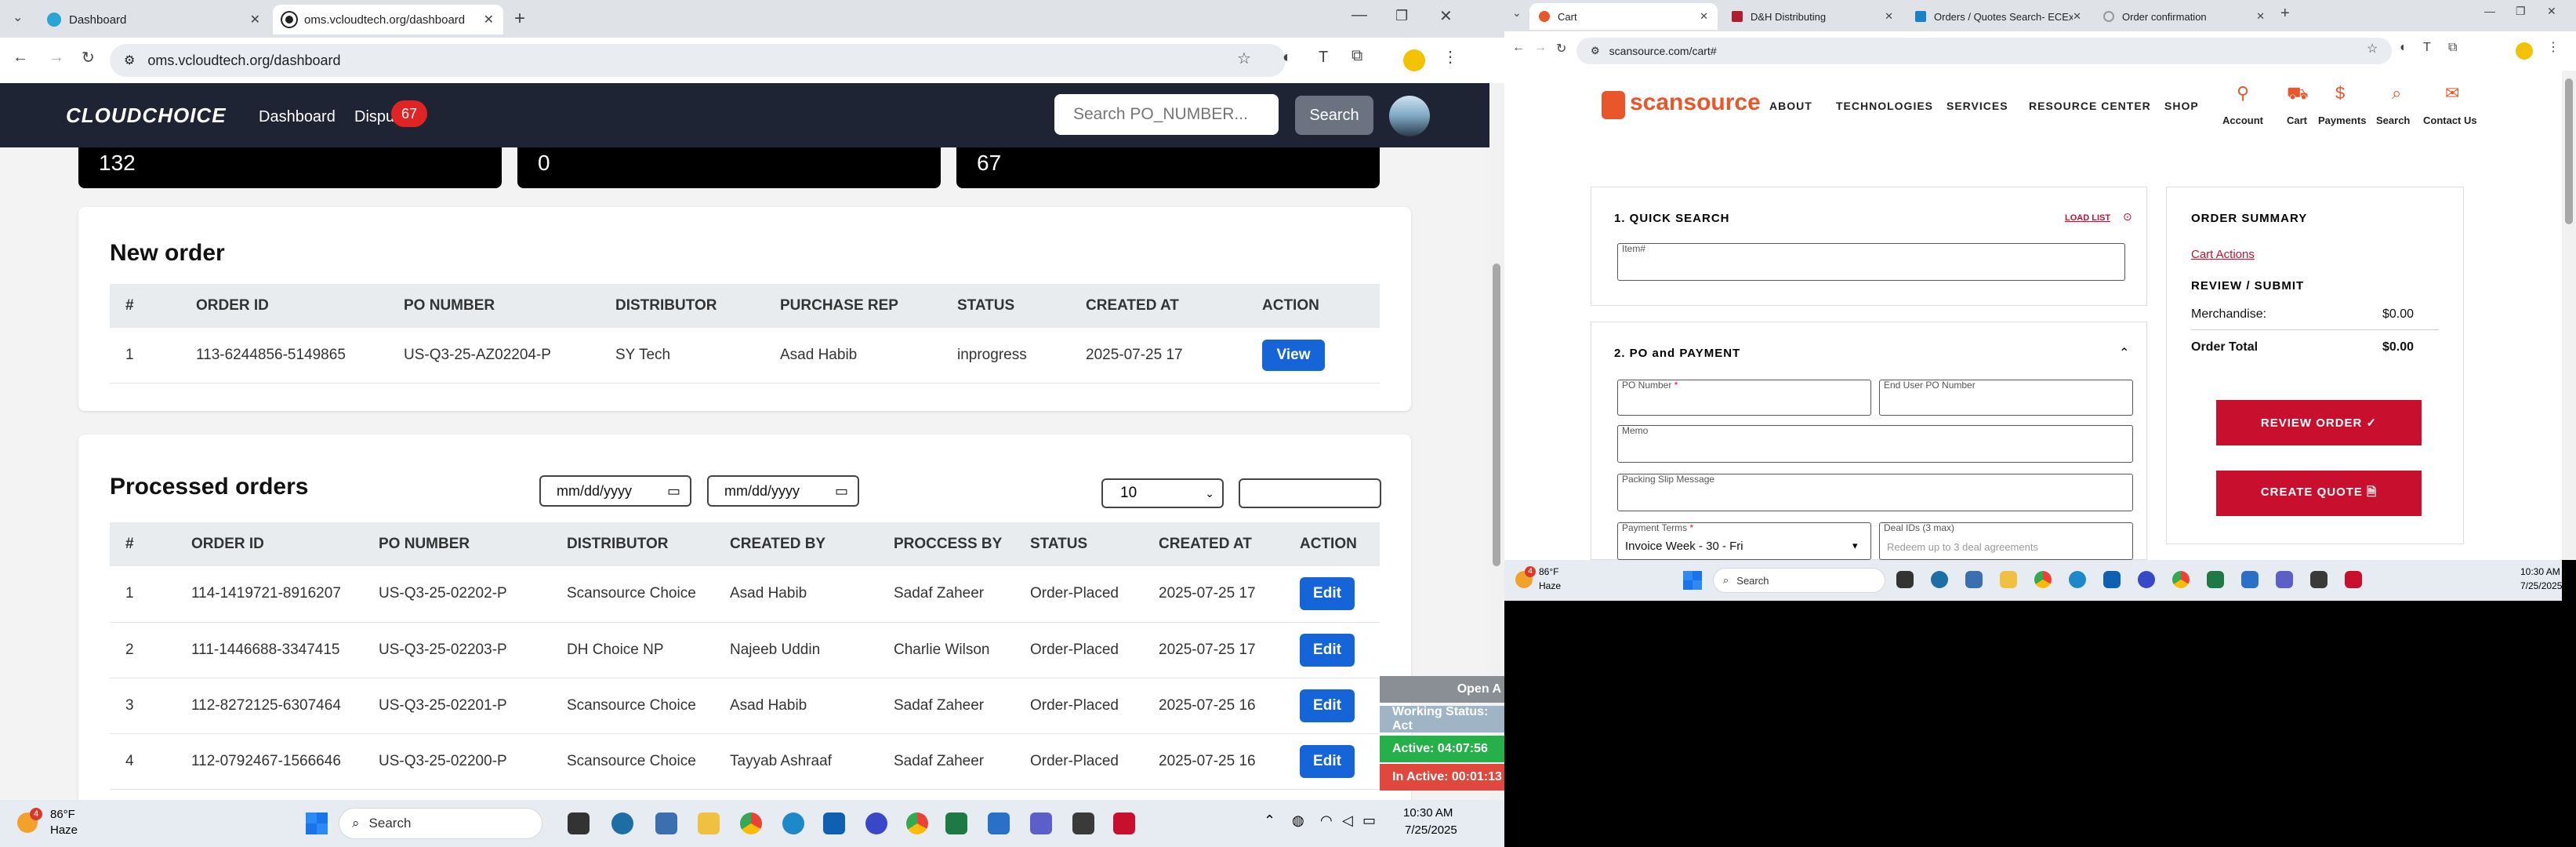 This screenshot has width=2576, height=847. Describe the element at coordinates (298, 117) in the screenshot. I see `nav-dashboard: Dashboard` at that location.